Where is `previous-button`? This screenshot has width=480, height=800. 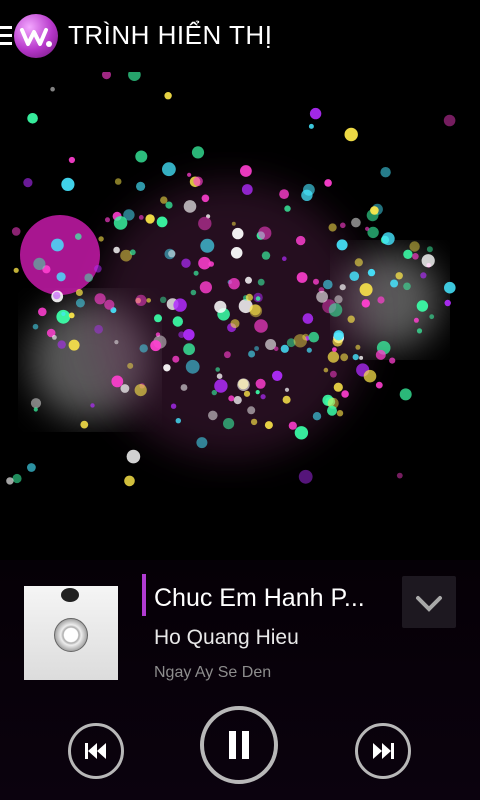
previous-button is located at coordinates (96, 751).